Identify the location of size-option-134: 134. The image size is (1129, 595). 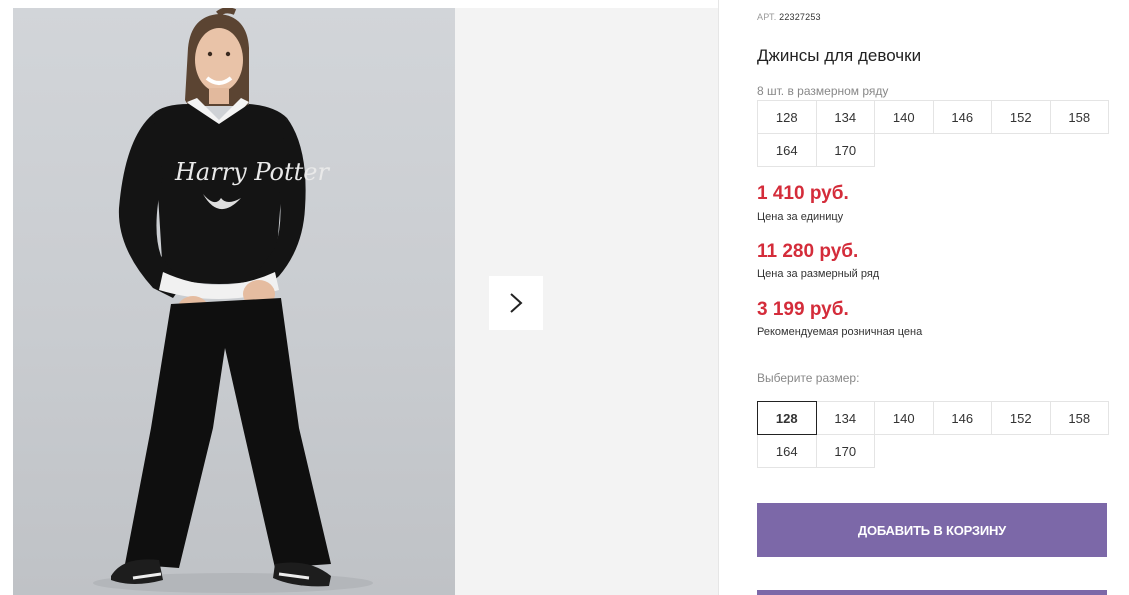
(845, 418).